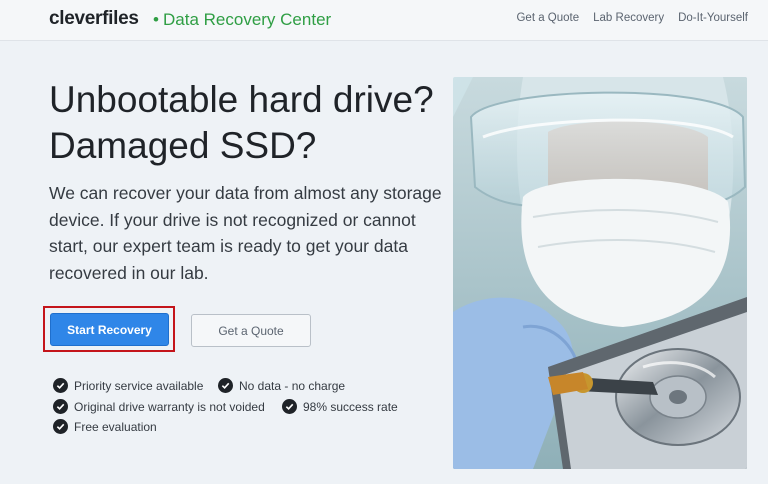 The height and width of the screenshot is (484, 768). I want to click on feature-item: Free evaluation, so click(105, 426).